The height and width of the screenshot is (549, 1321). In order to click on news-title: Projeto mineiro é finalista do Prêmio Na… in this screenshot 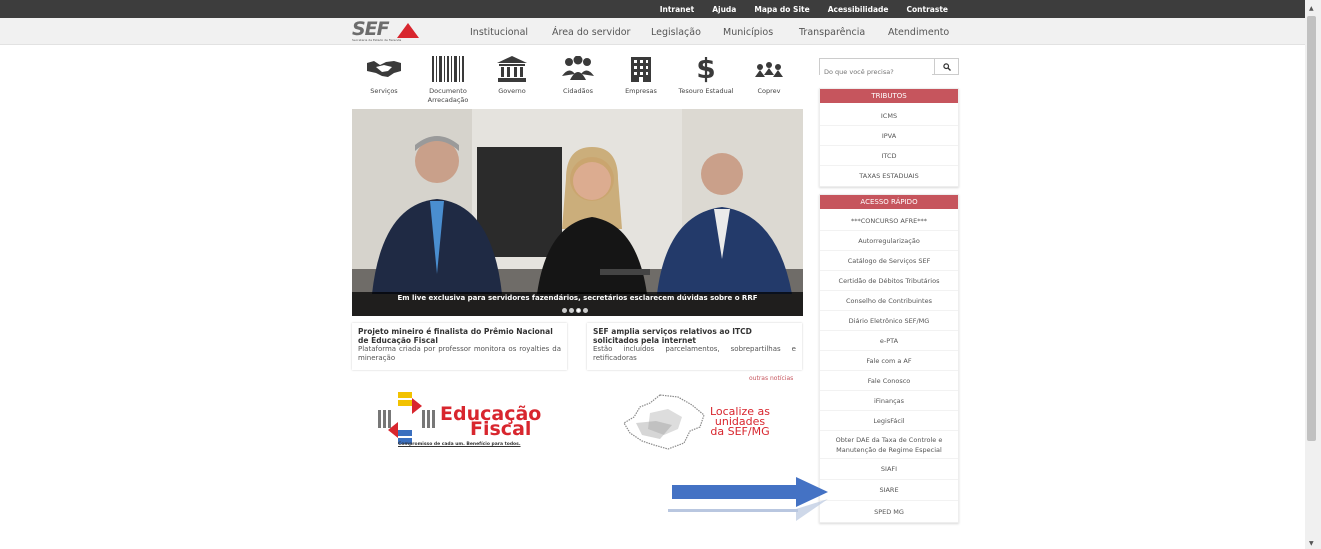, I will do `click(459, 336)`.